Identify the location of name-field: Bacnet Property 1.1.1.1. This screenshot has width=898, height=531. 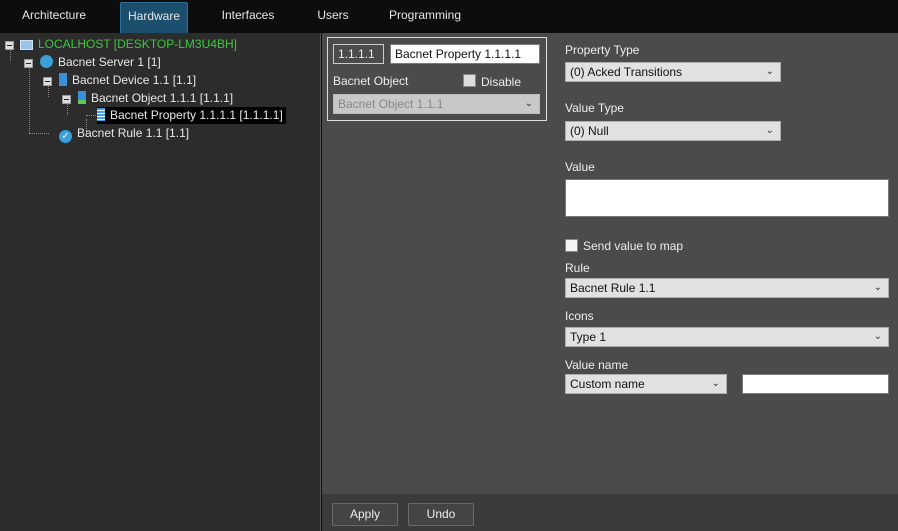
(465, 54).